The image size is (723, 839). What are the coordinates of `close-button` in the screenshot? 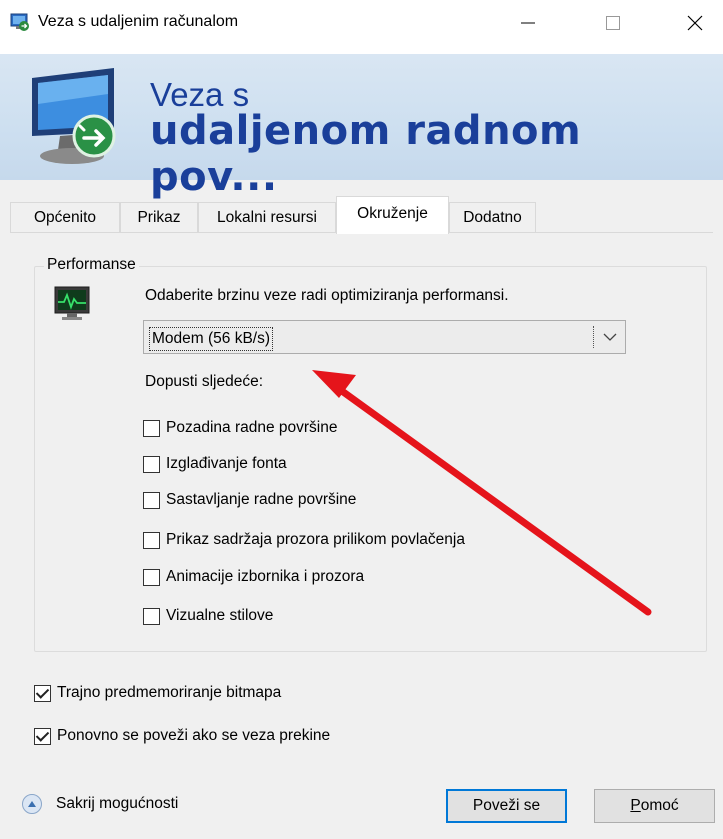 It's located at (695, 23).